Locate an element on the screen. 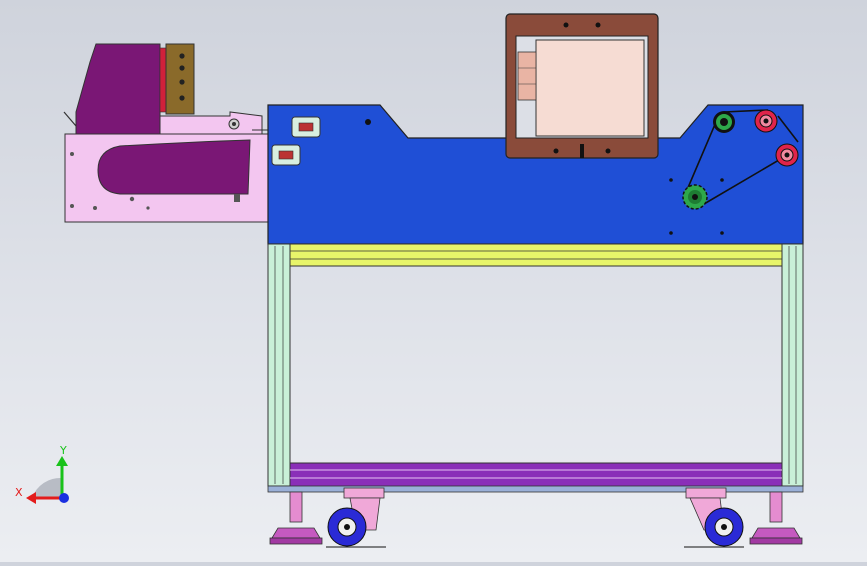 The image size is (867, 566). triad-y-label: Y is located at coordinates (63, 450).